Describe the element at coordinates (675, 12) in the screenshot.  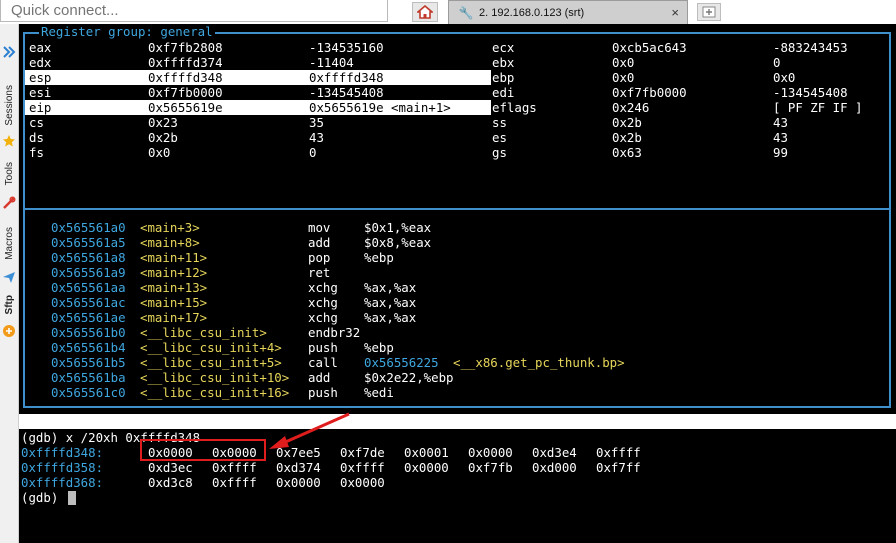
I see `close-tab-icon: ×` at that location.